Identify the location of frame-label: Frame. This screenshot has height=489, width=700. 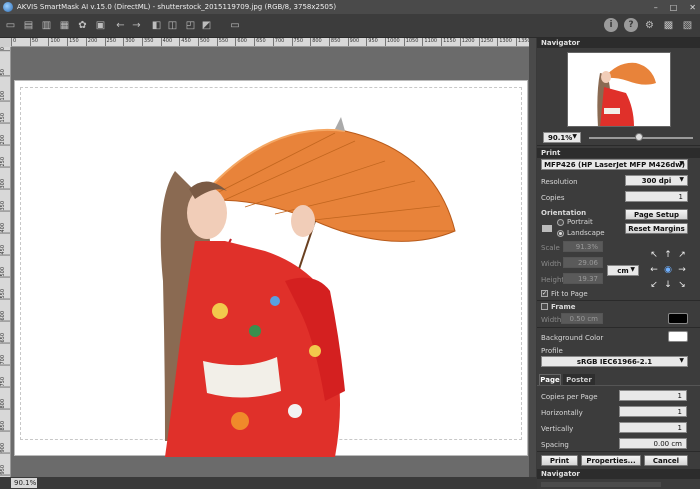
(563, 307).